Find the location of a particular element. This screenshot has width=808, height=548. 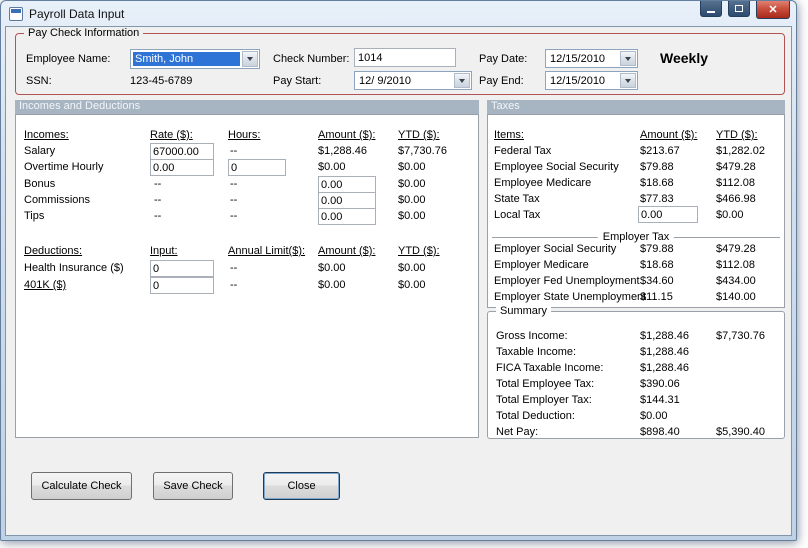

amount-col-header: Amount ($): is located at coordinates (347, 135).